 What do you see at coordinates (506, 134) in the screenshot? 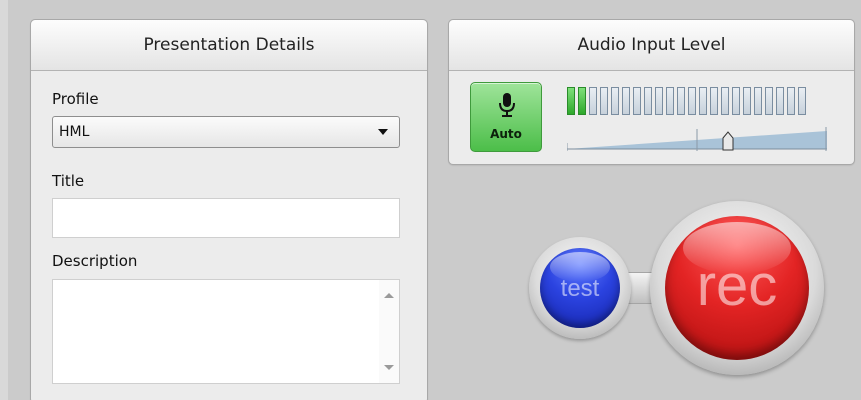
I see `auto-label: Auto` at bounding box center [506, 134].